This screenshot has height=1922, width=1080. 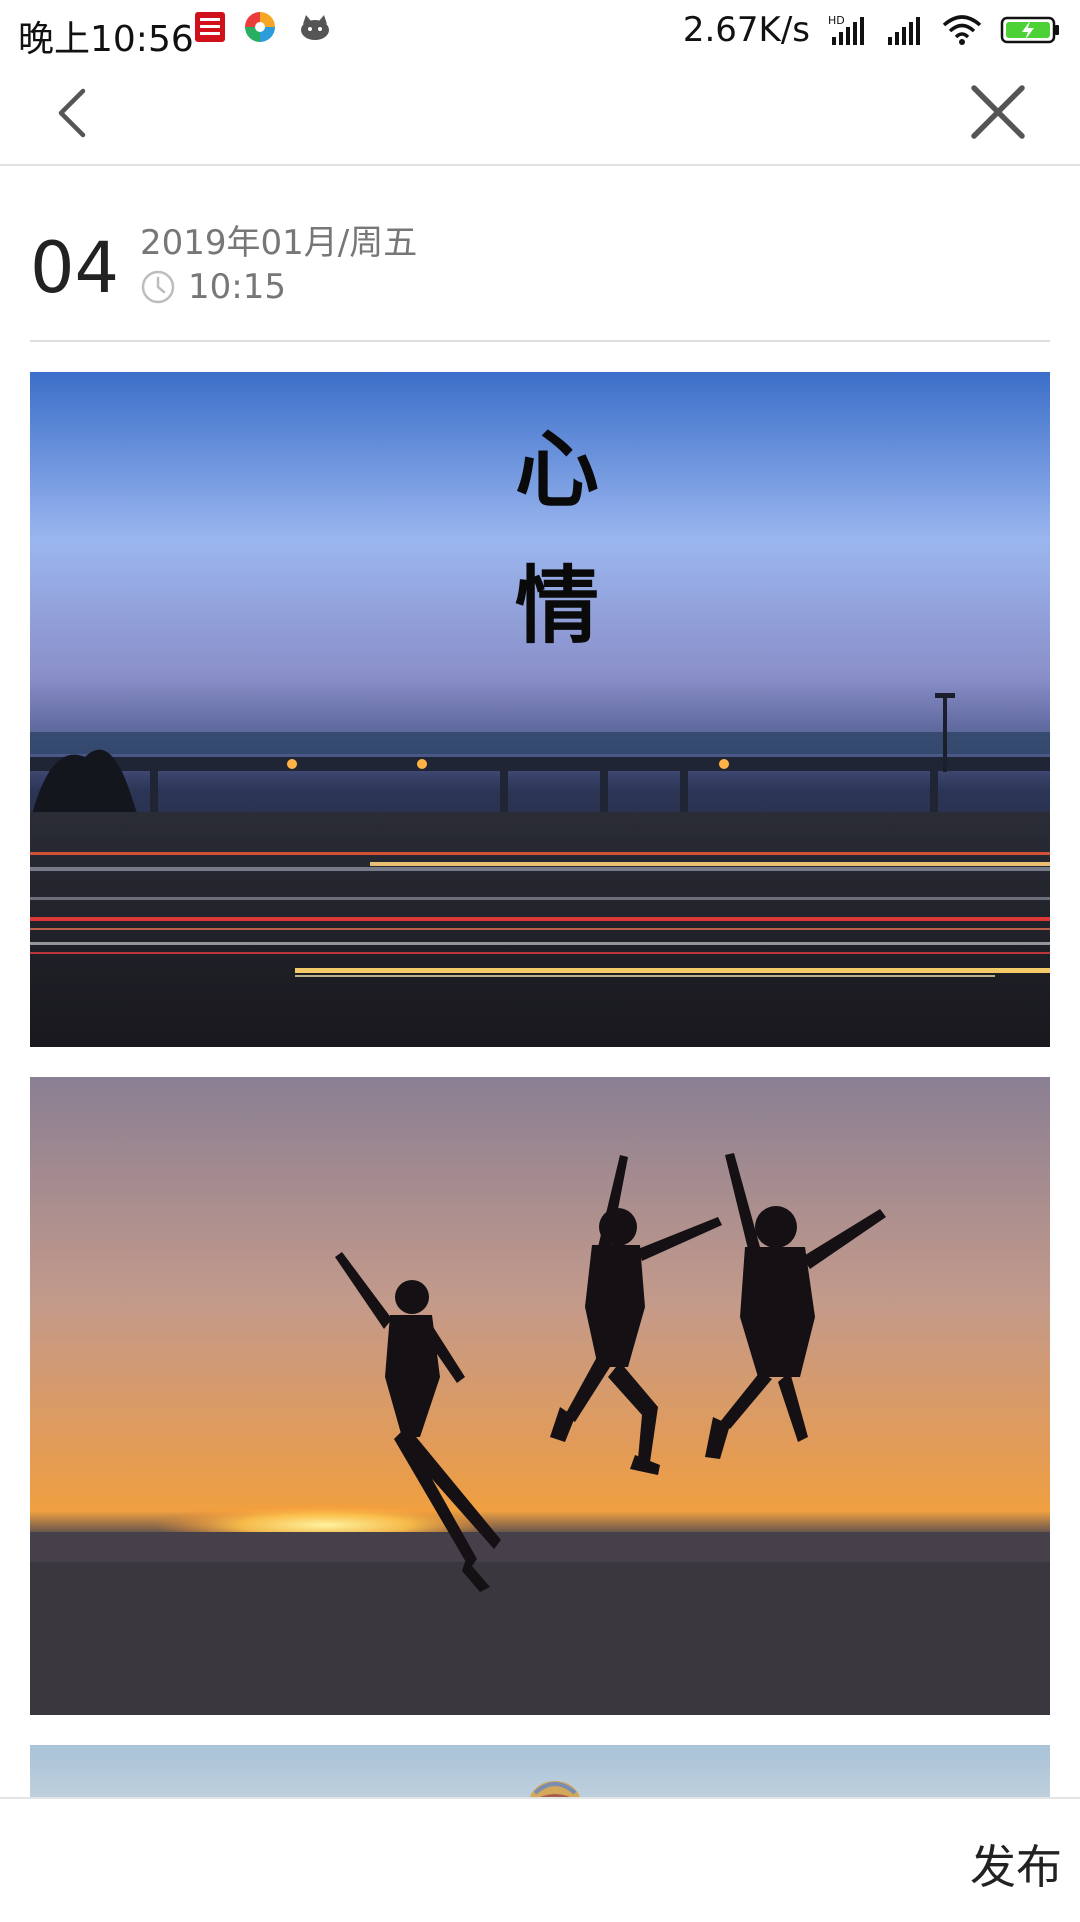 I want to click on overlay-char-1: 心, so click(x=557, y=469).